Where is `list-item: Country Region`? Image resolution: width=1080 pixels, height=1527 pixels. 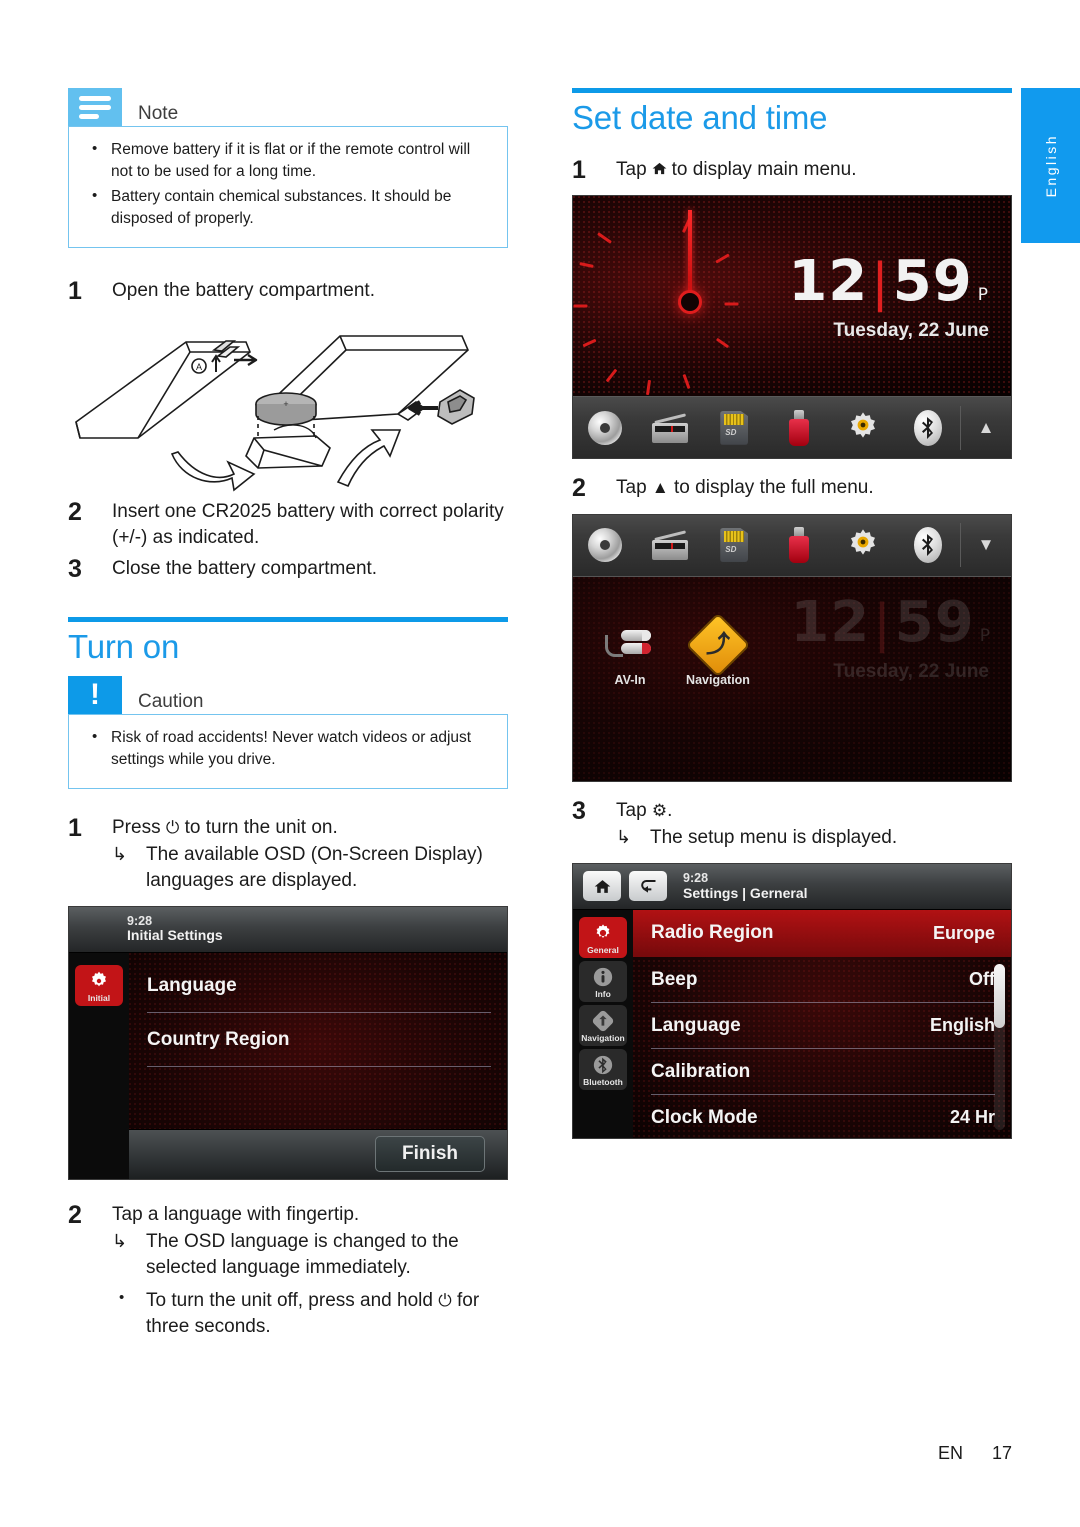 list-item: Country Region is located at coordinates (318, 1040).